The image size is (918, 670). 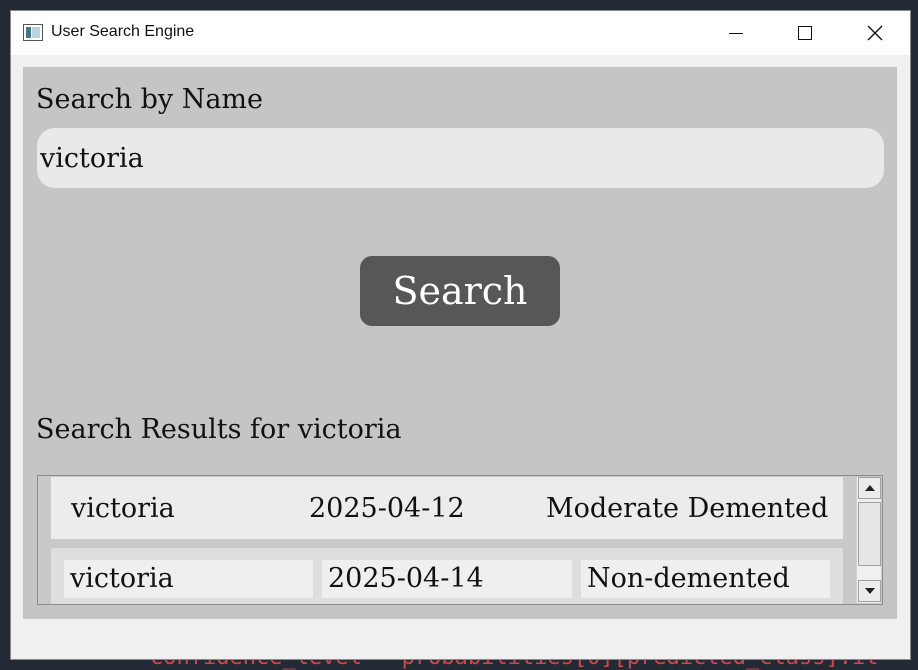 What do you see at coordinates (149, 99) in the screenshot?
I see `search-label: Search by Name` at bounding box center [149, 99].